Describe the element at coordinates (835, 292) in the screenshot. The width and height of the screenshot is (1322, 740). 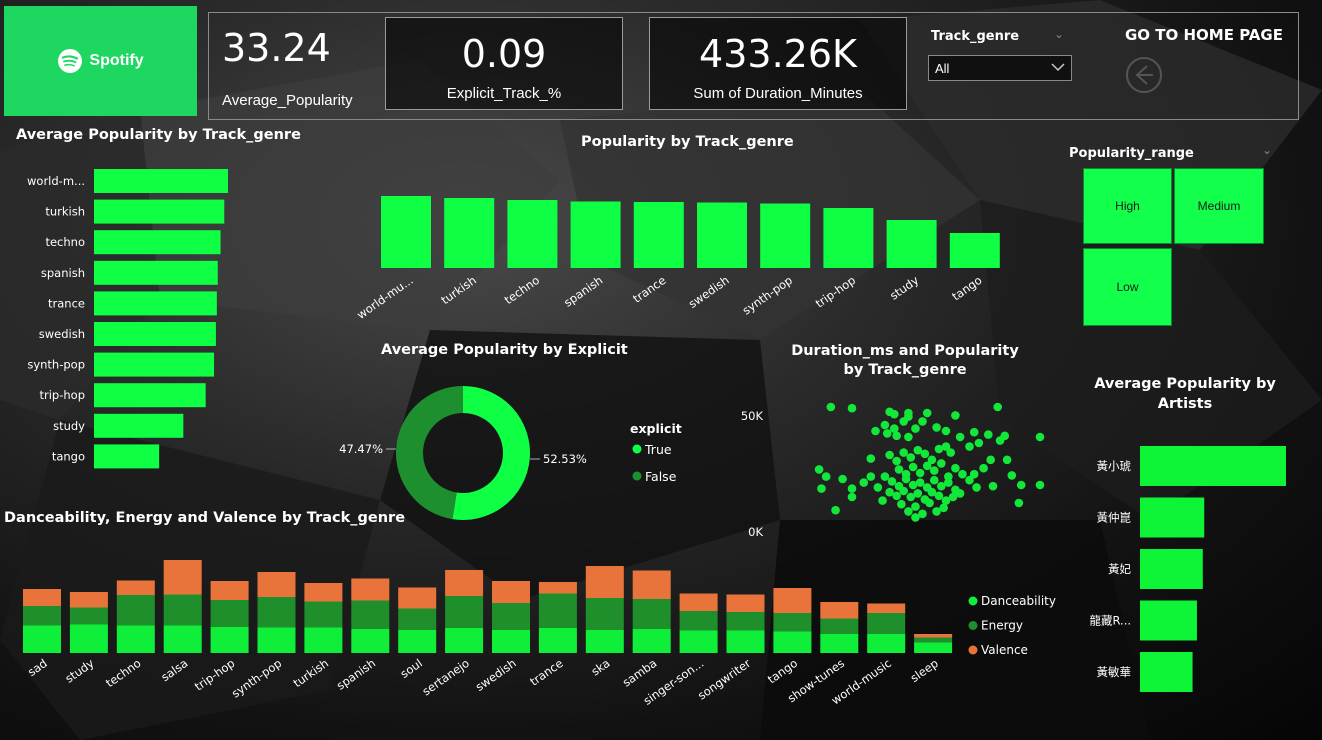
I see `x-tick-label: trip-hop` at that location.